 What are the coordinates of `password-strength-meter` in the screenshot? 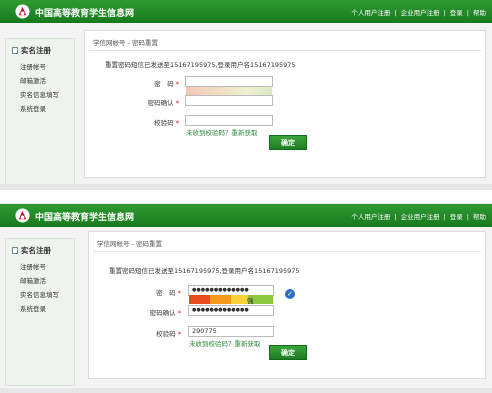 It's located at (231, 299).